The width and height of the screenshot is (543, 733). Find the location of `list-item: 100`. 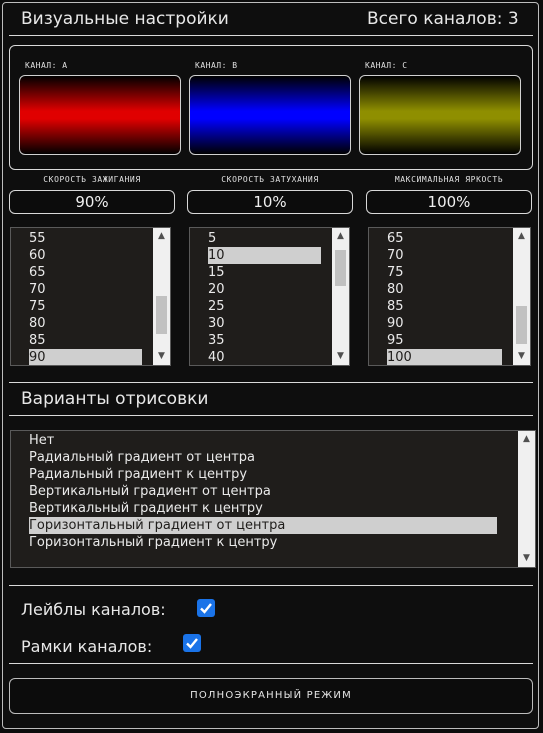

list-item: 100 is located at coordinates (444, 357).